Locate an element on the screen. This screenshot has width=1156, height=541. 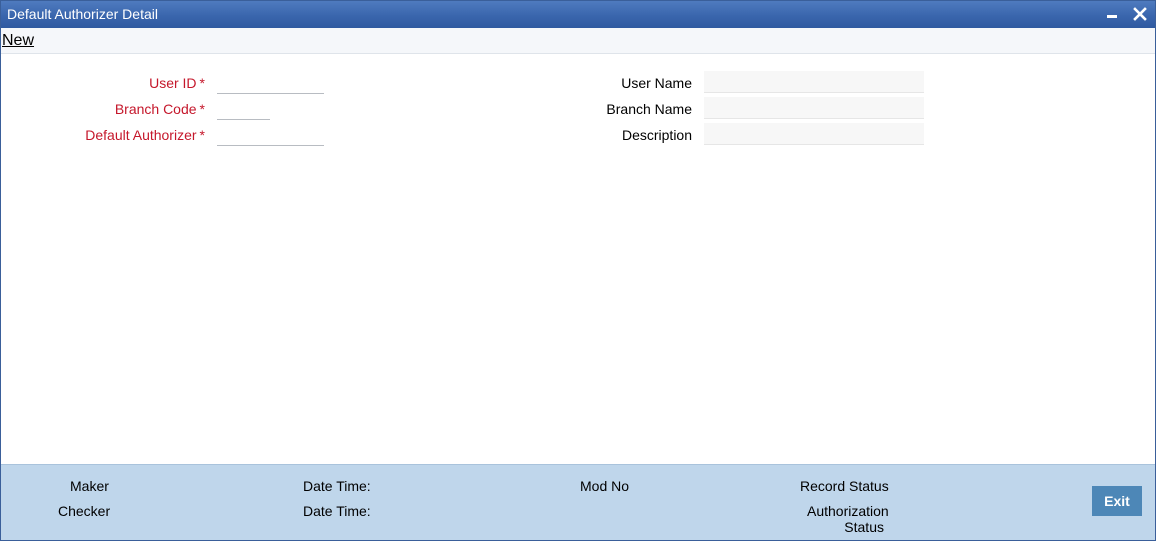
minimize-icon is located at coordinates (1112, 14).